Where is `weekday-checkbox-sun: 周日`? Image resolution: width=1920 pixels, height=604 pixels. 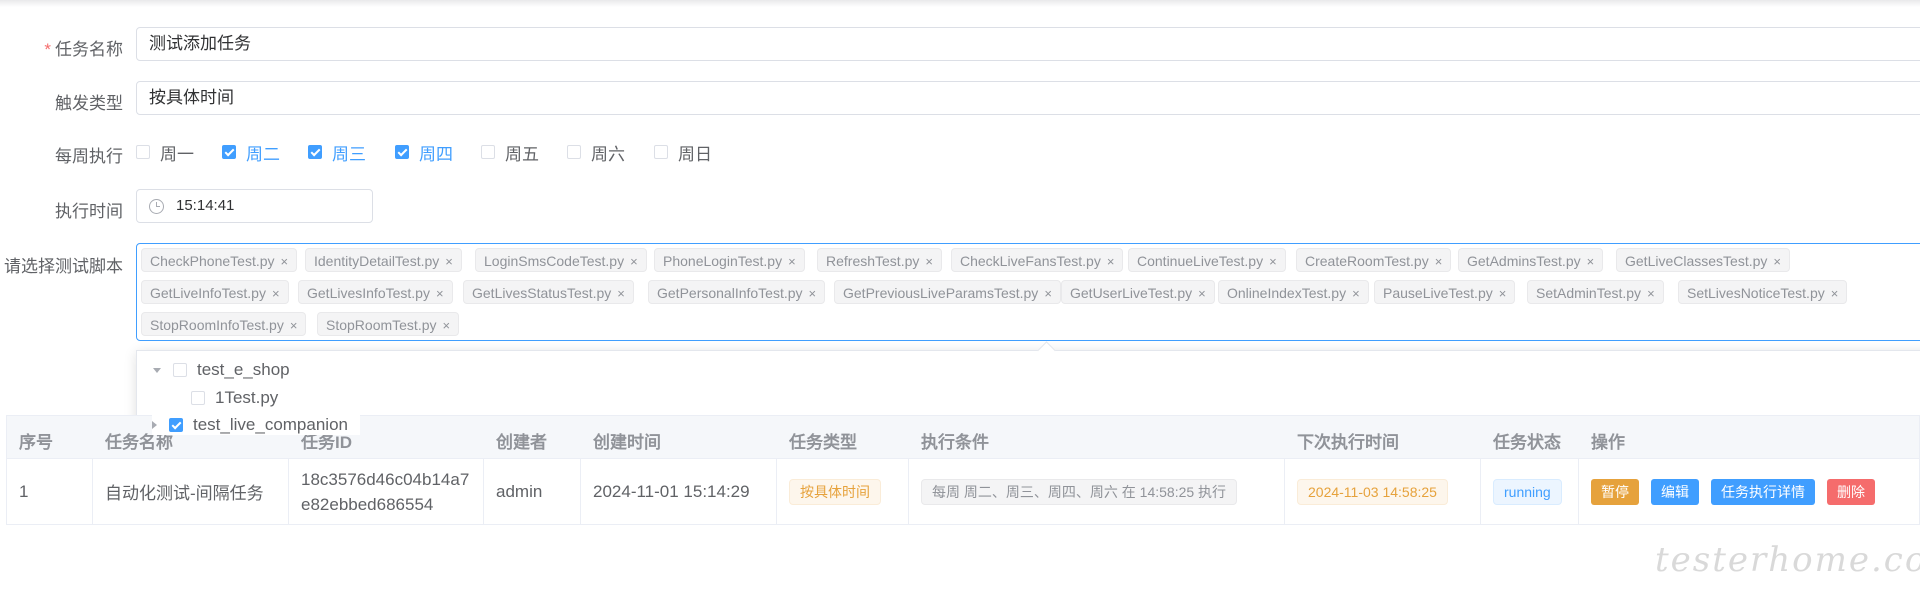
weekday-checkbox-sun: 周日 is located at coordinates (683, 153).